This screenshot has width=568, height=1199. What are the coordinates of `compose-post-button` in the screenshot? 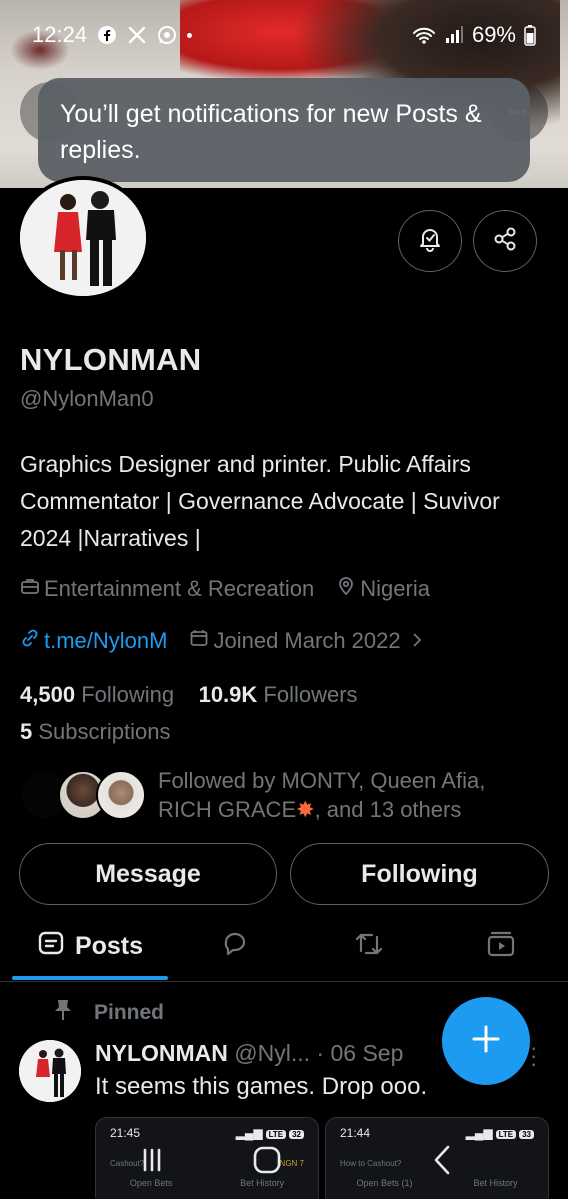 It's located at (486, 1041).